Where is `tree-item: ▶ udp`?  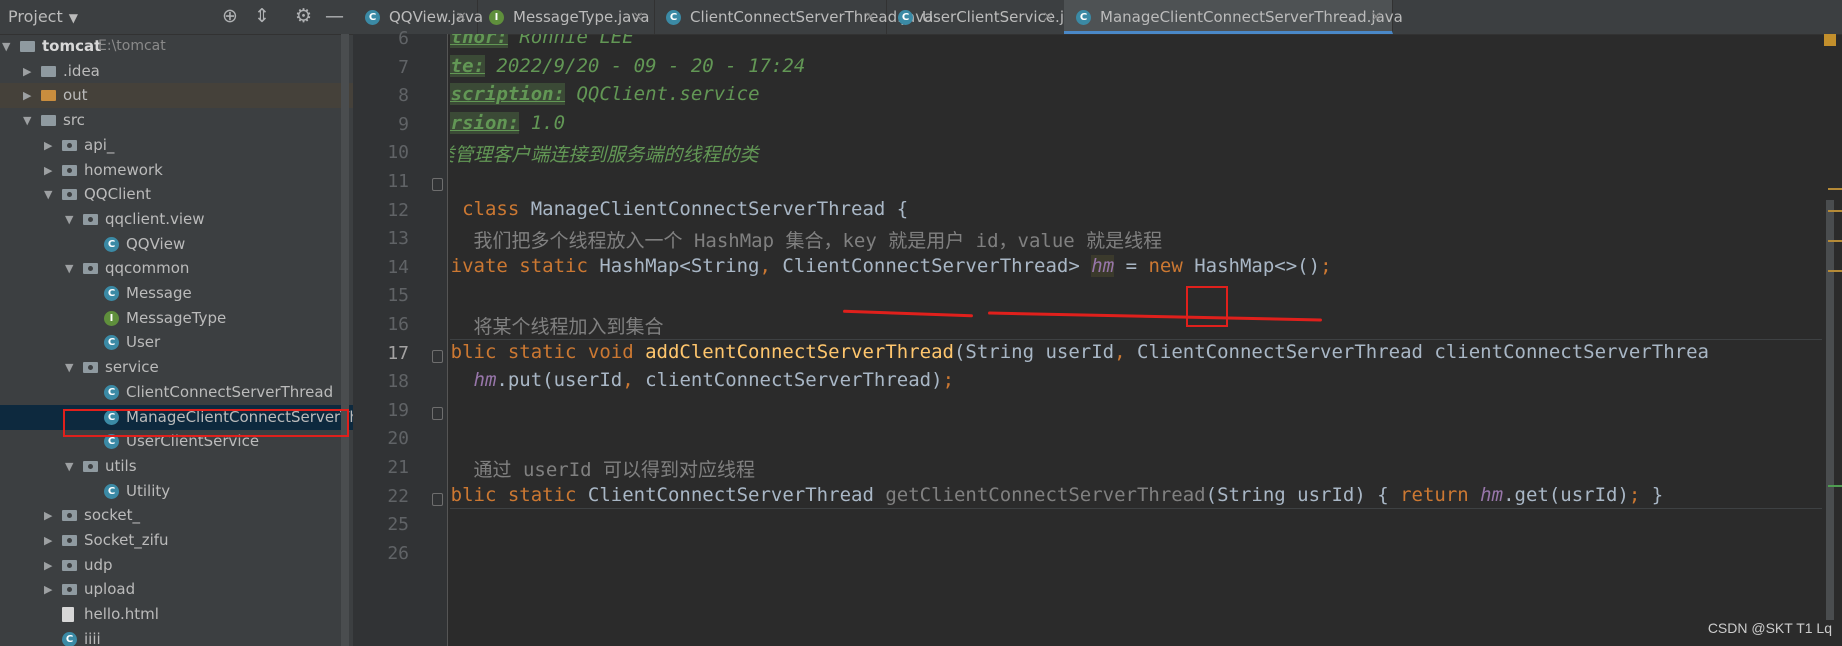
tree-item: ▶ udp is located at coordinates (176, 565).